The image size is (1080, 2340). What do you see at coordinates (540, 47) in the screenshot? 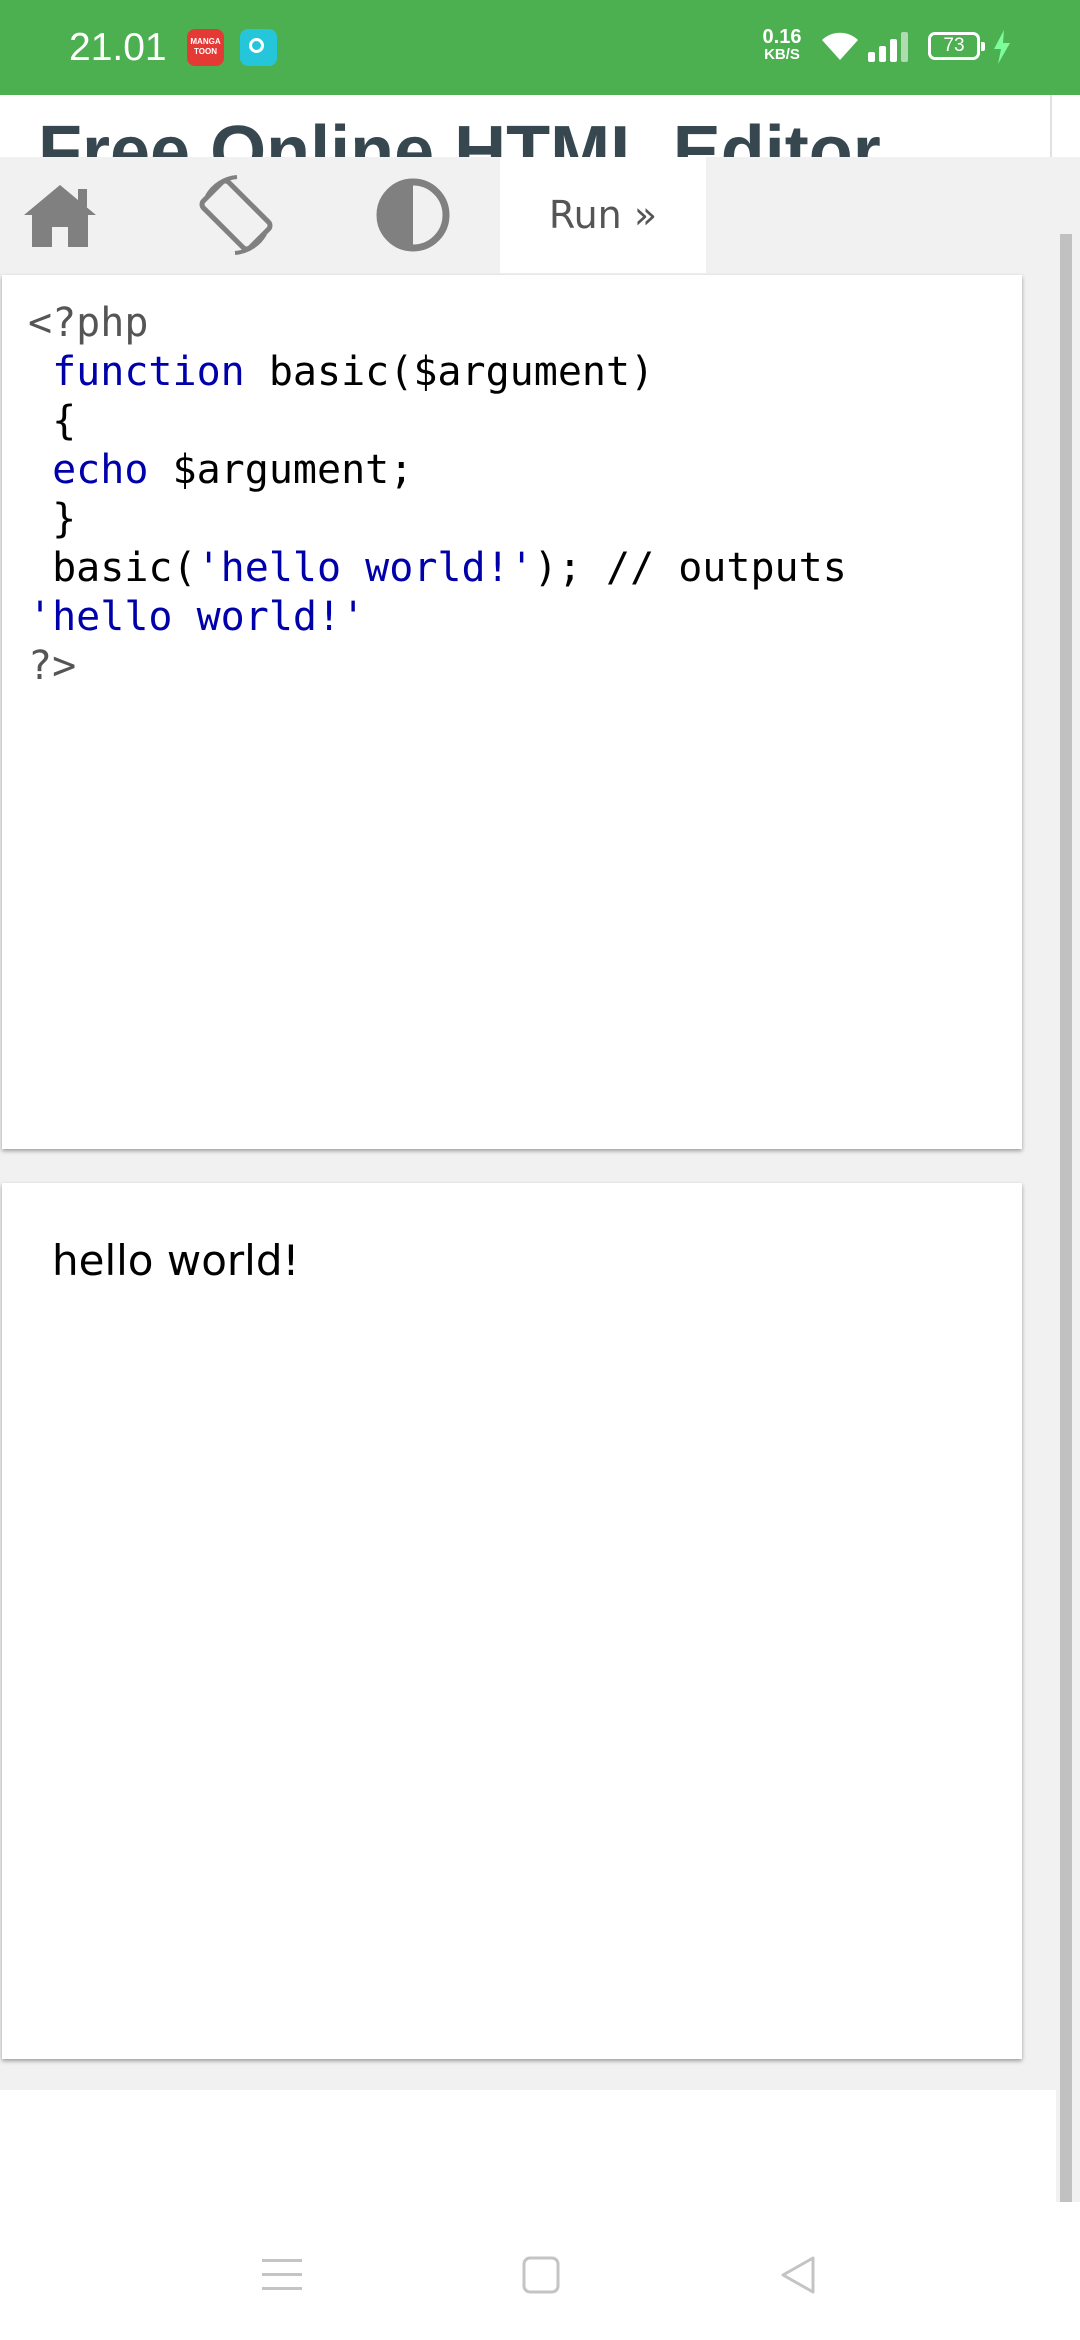
I see `status-bar: 21.01 MANGA TOON 0.16 KB/S 73` at bounding box center [540, 47].